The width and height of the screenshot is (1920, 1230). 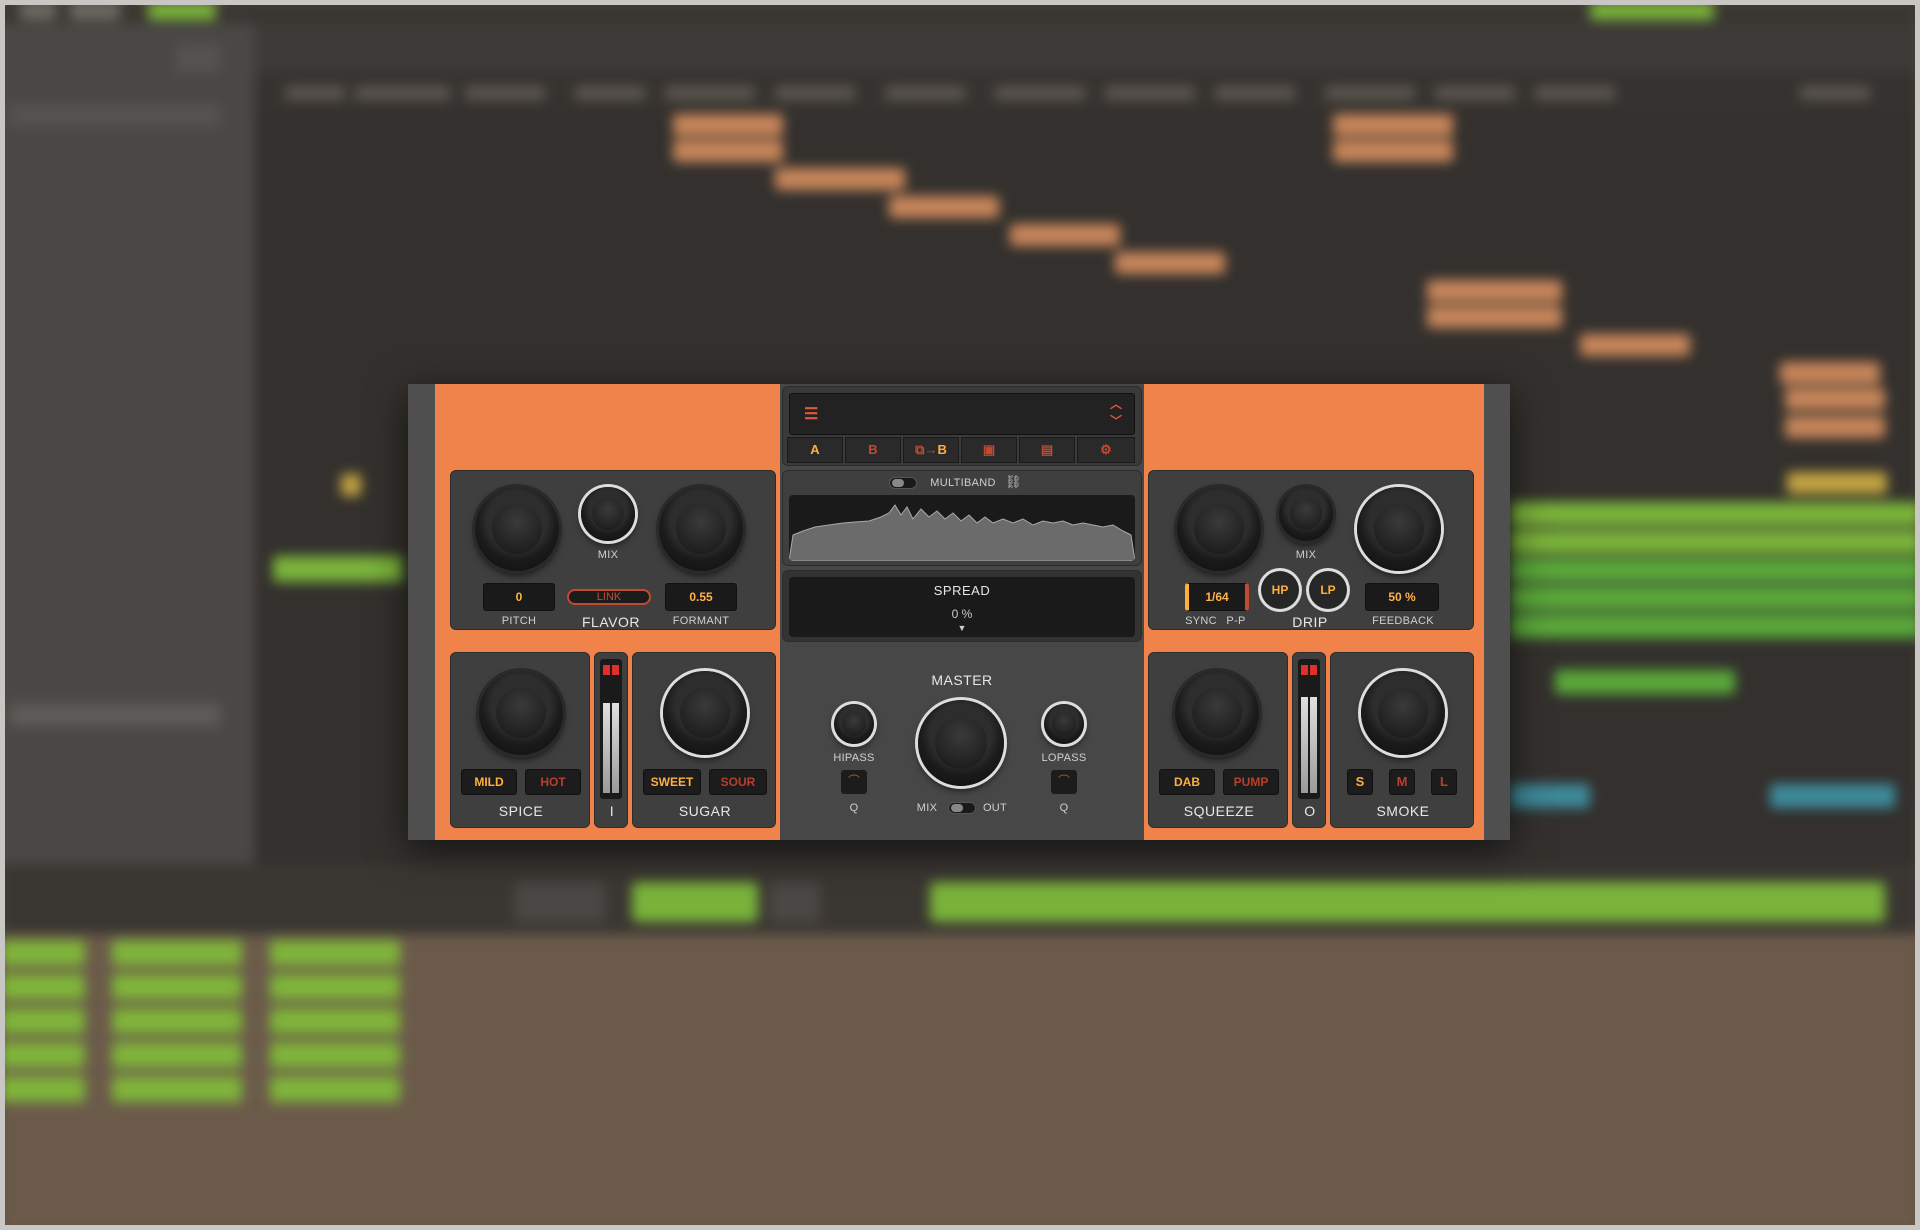 What do you see at coordinates (1251, 782) in the screenshot?
I see `pump-button: PUMP` at bounding box center [1251, 782].